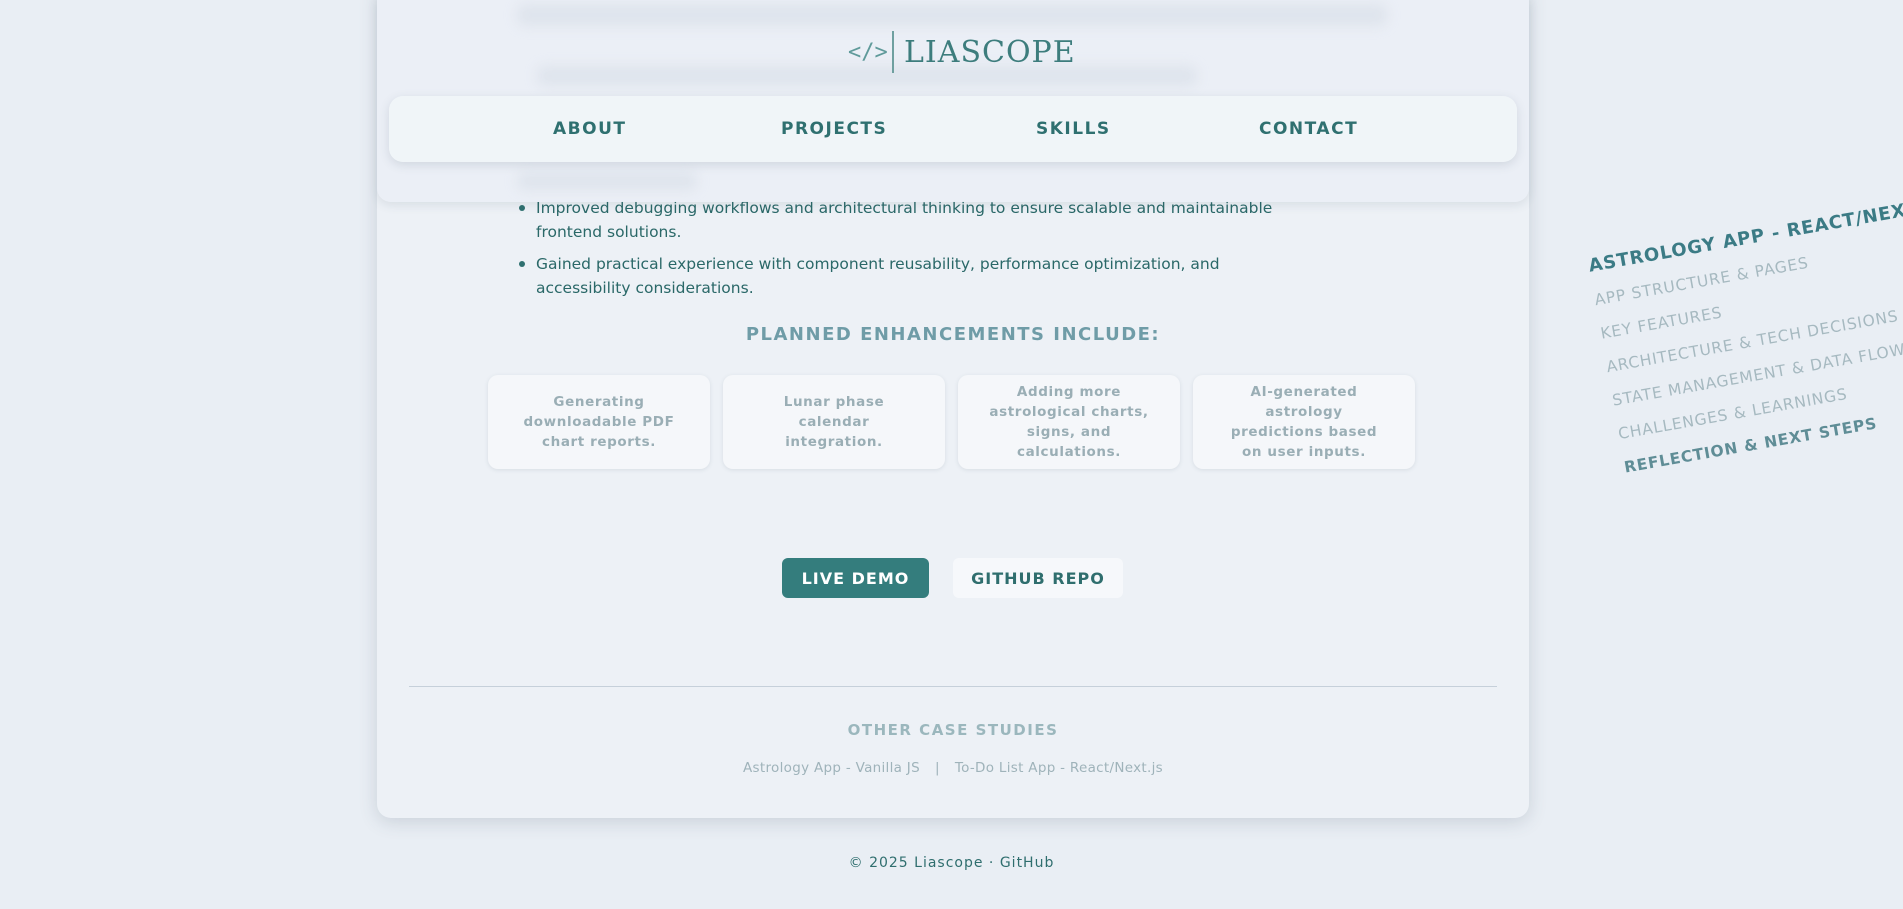 The image size is (1903, 909). I want to click on divider, so click(953, 686).